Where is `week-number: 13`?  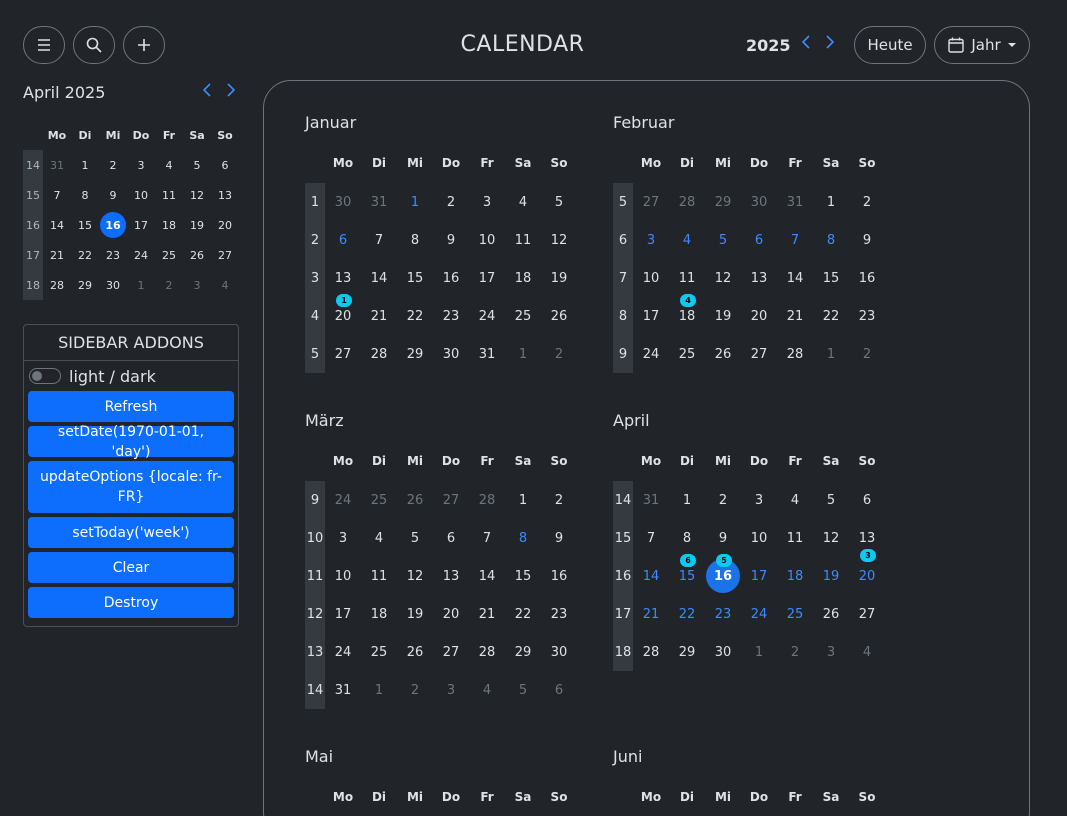
week-number: 13 is located at coordinates (315, 652).